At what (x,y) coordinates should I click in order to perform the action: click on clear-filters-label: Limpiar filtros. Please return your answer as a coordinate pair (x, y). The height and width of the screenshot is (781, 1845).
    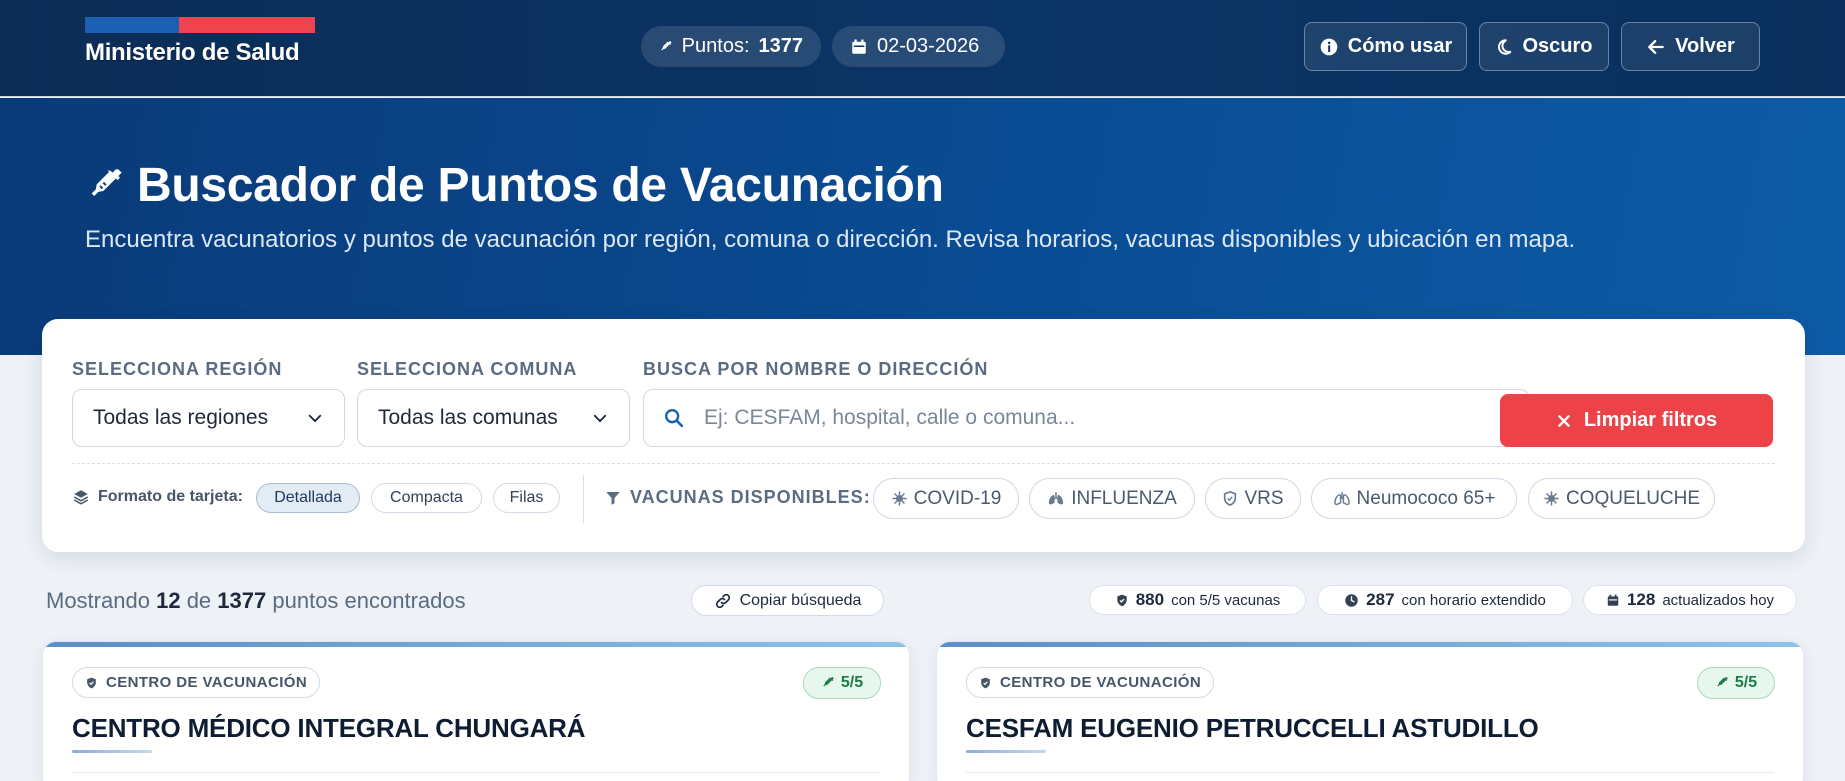
    Looking at the image, I should click on (1650, 420).